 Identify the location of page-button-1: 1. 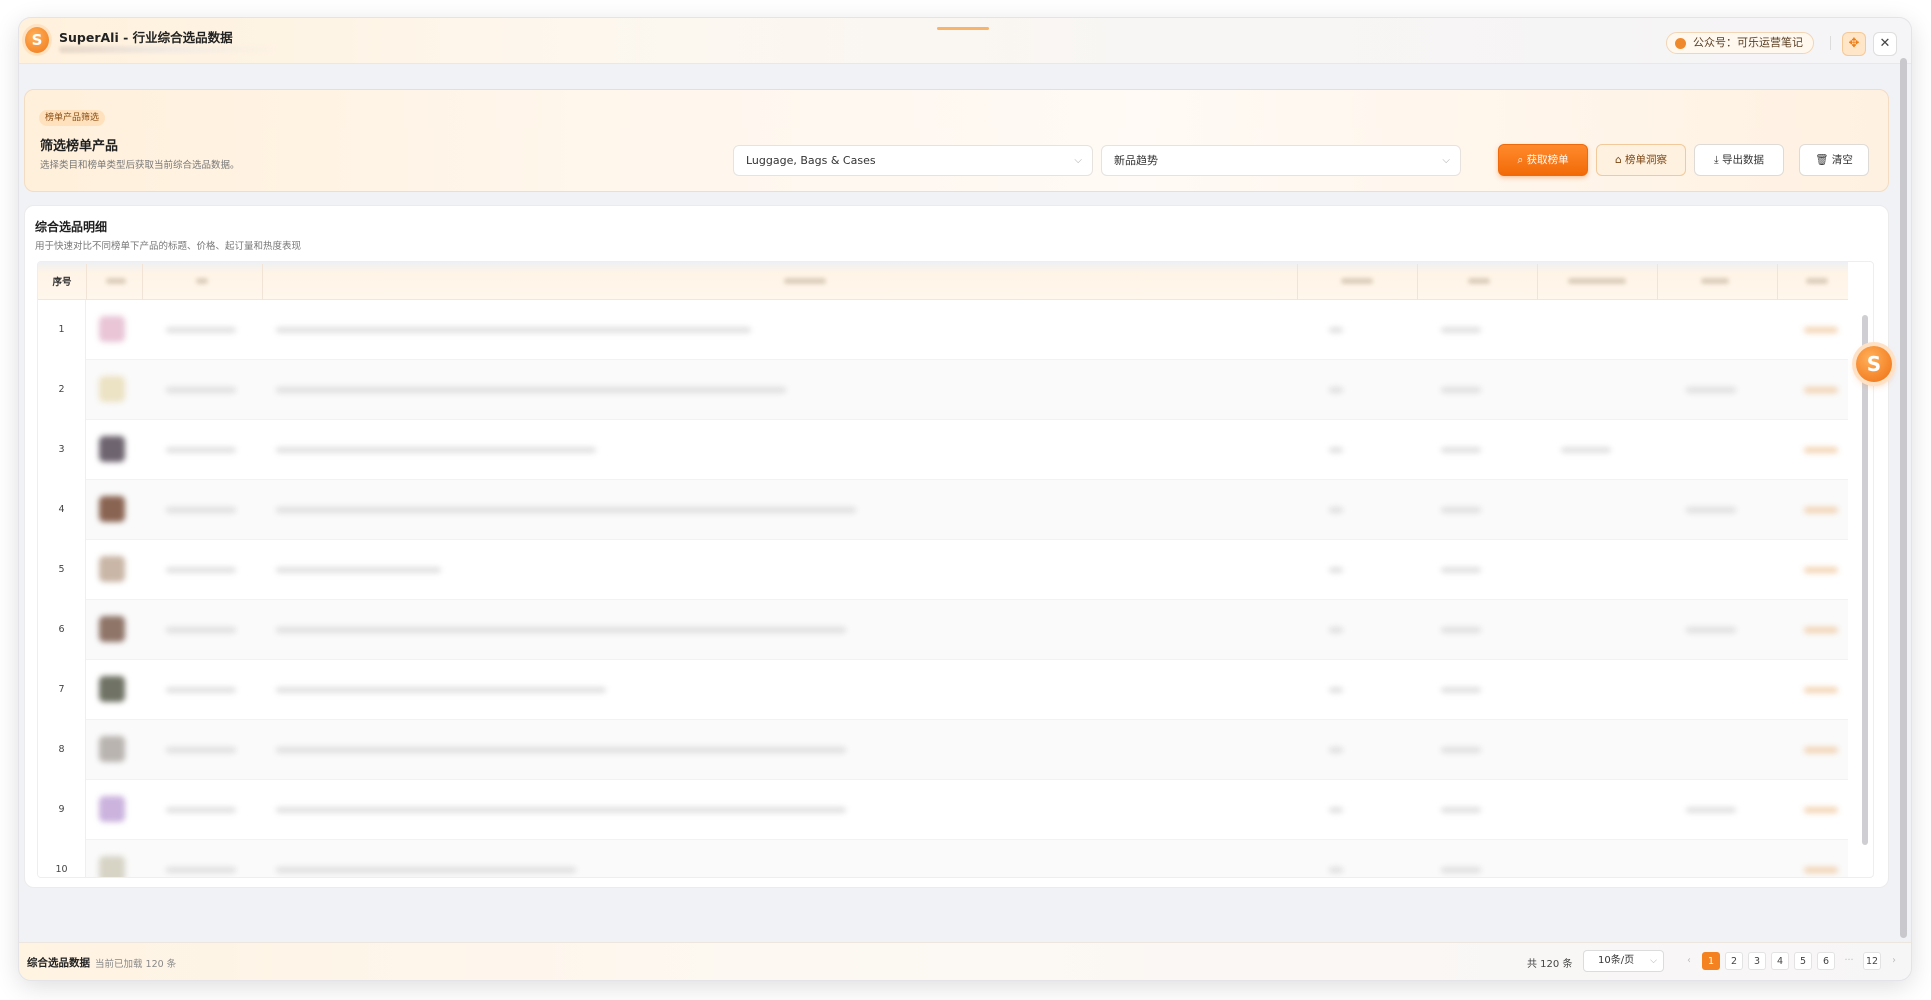
(1711, 961).